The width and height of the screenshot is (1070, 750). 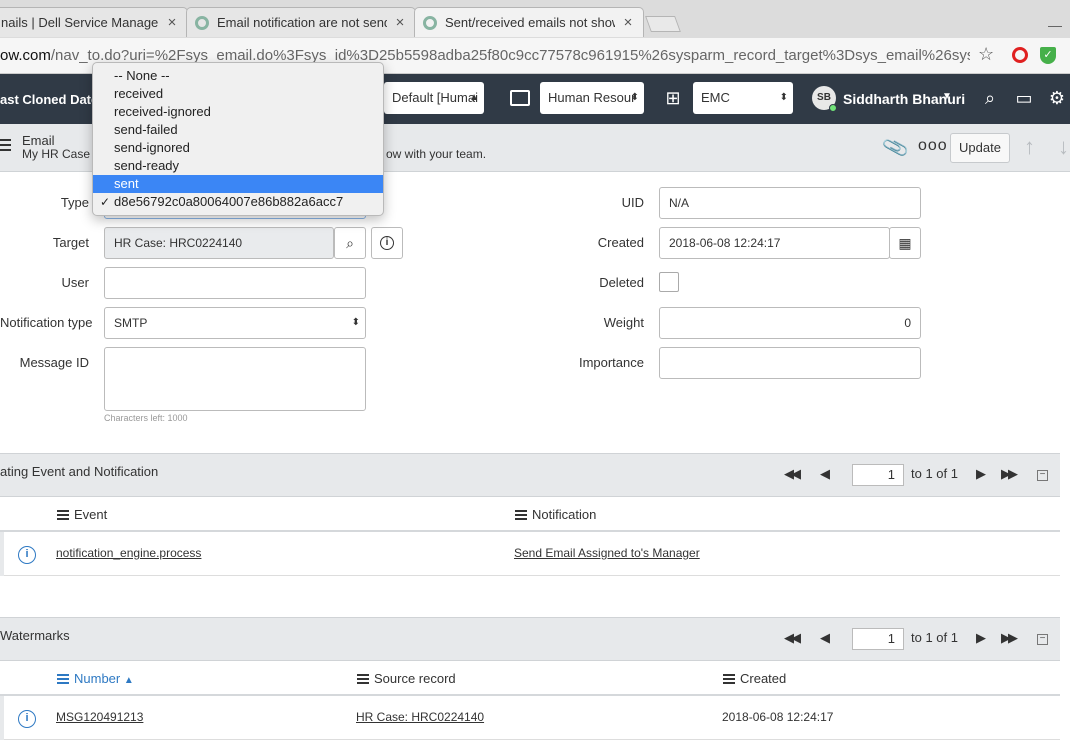 I want to click on type-option-send-failed: send-failed, so click(x=238, y=130).